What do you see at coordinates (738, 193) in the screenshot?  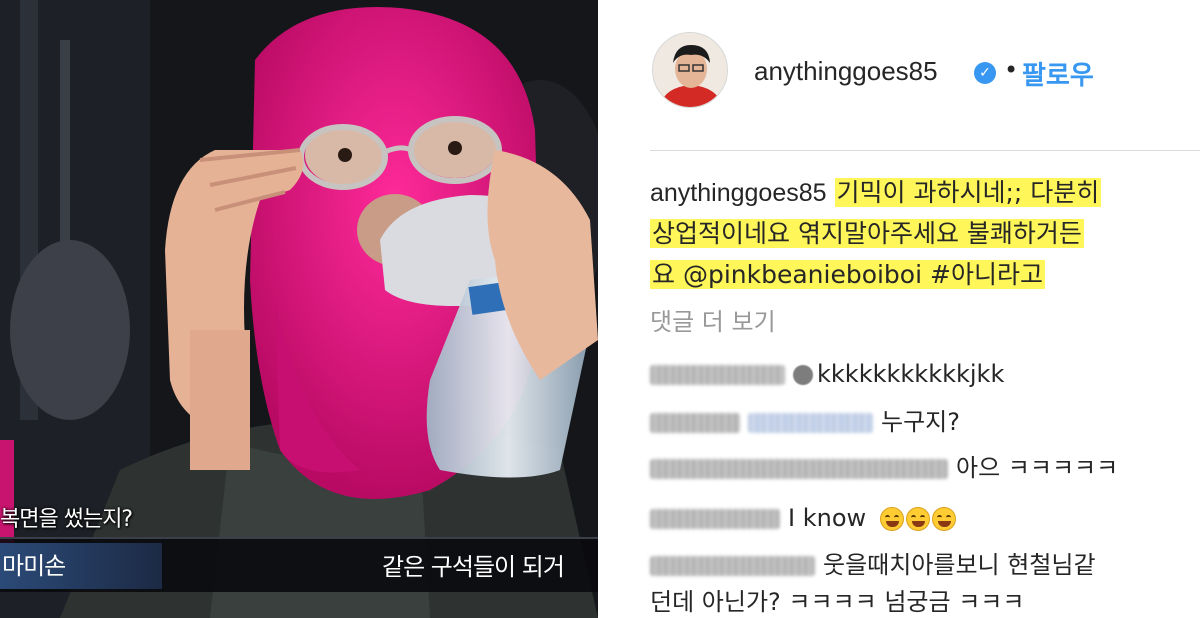 I see `caption-username: anythinggoes85` at bounding box center [738, 193].